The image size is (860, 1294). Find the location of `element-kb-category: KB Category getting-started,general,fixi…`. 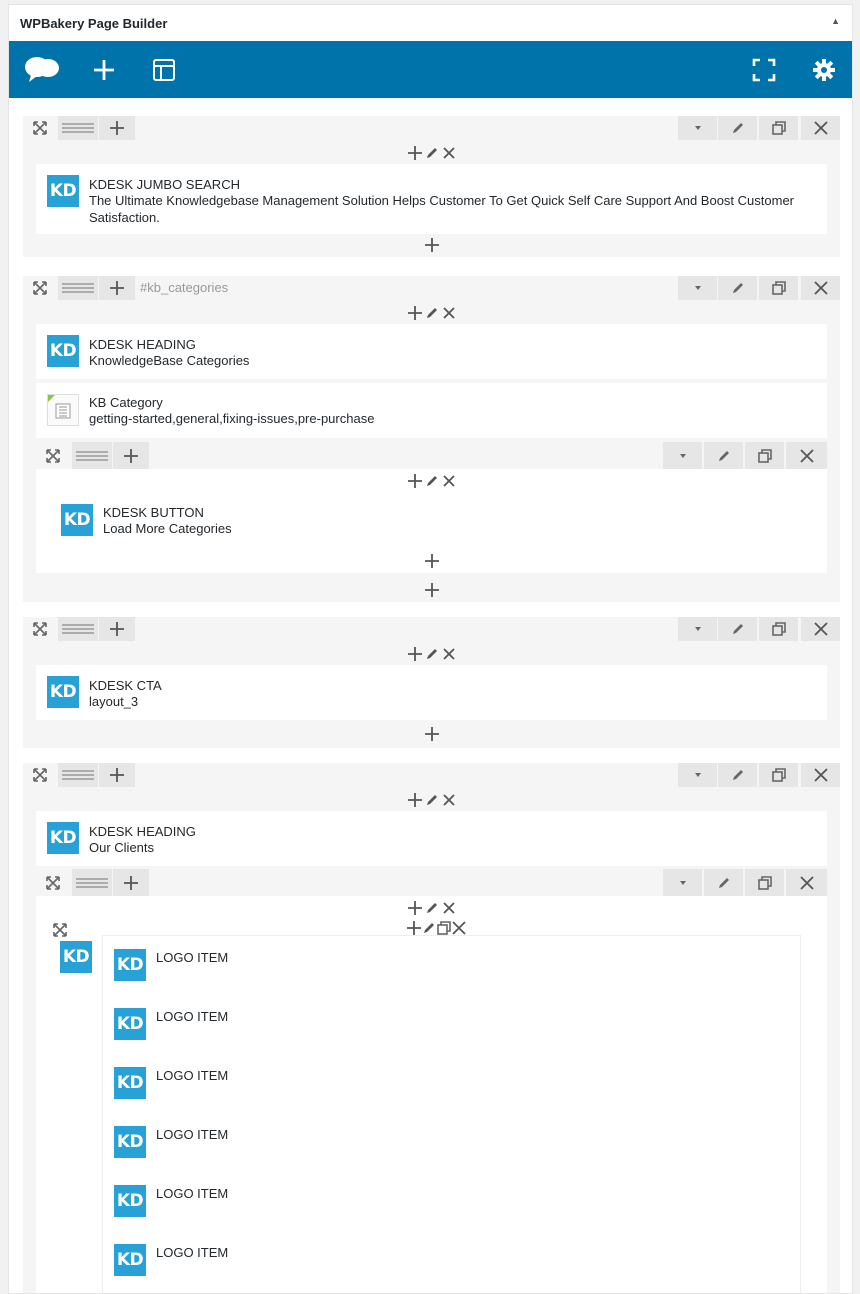

element-kb-category: KB Category getting-started,general,fixi… is located at coordinates (431, 410).